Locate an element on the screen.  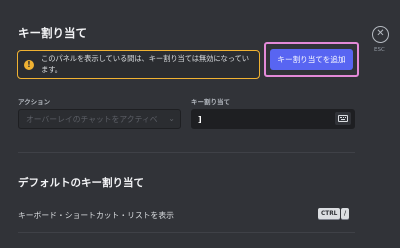
shortcut-row-label: キーボード・ショートカット・リストを表示 is located at coordinates (96, 215).